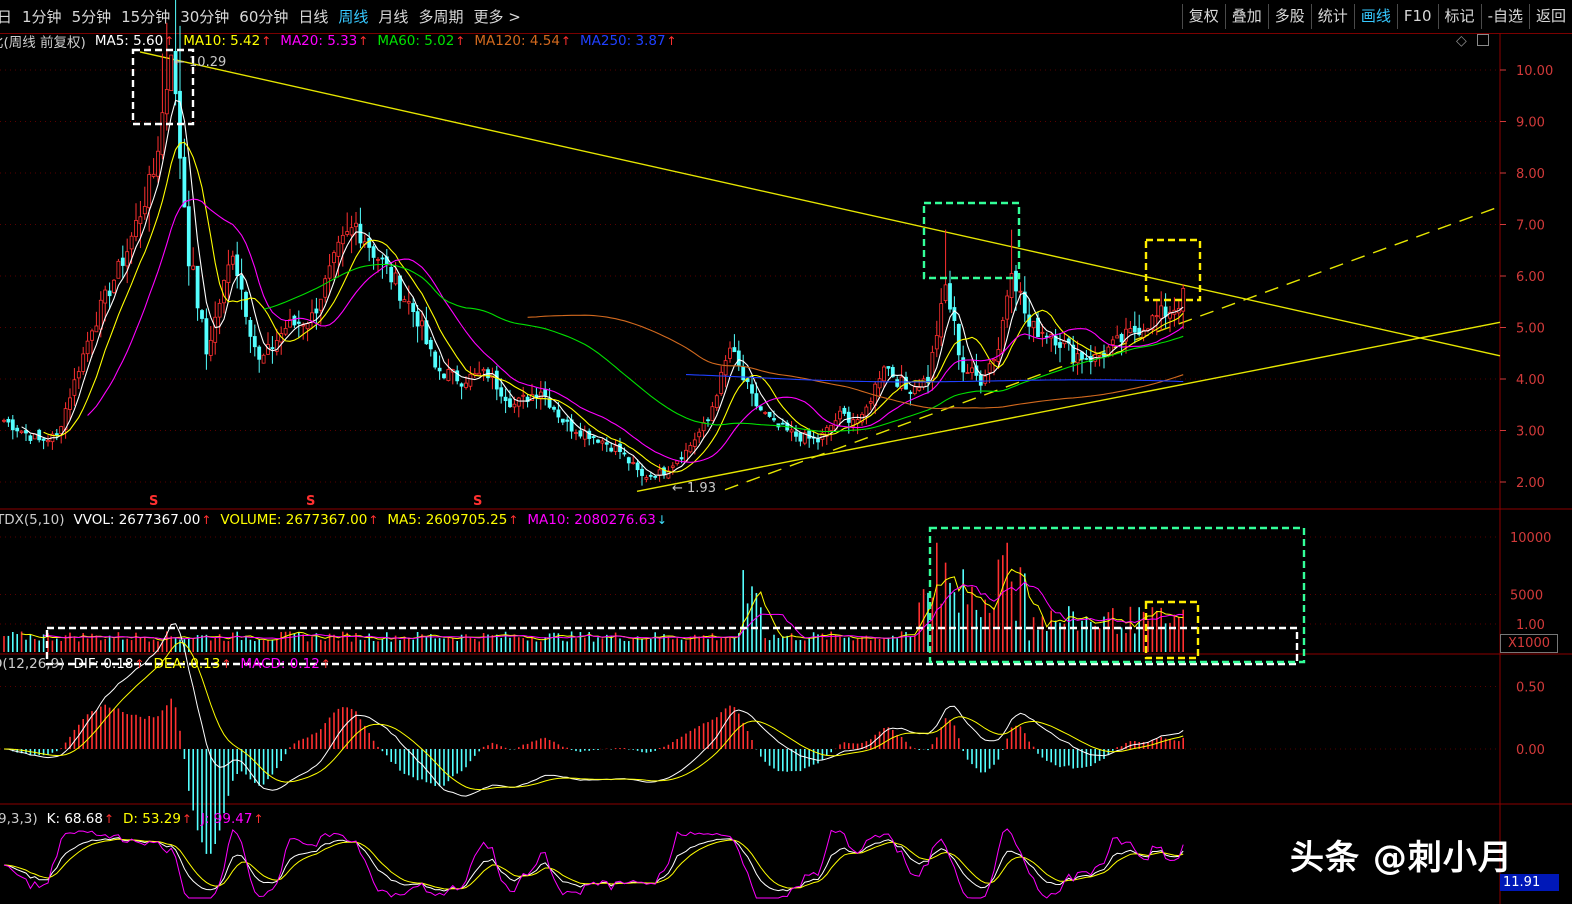 The width and height of the screenshot is (1572, 904). What do you see at coordinates (227, 41) in the screenshot?
I see `price-legend-item-1: MA10: 5.42↑` at bounding box center [227, 41].